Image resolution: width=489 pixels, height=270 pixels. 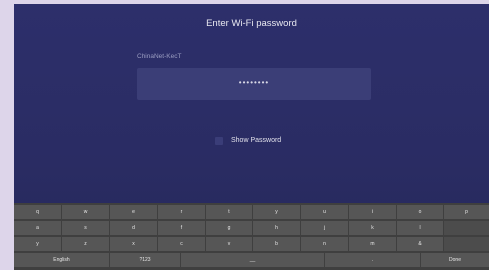 What do you see at coordinates (37, 228) in the screenshot?
I see `key-a: a` at bounding box center [37, 228].